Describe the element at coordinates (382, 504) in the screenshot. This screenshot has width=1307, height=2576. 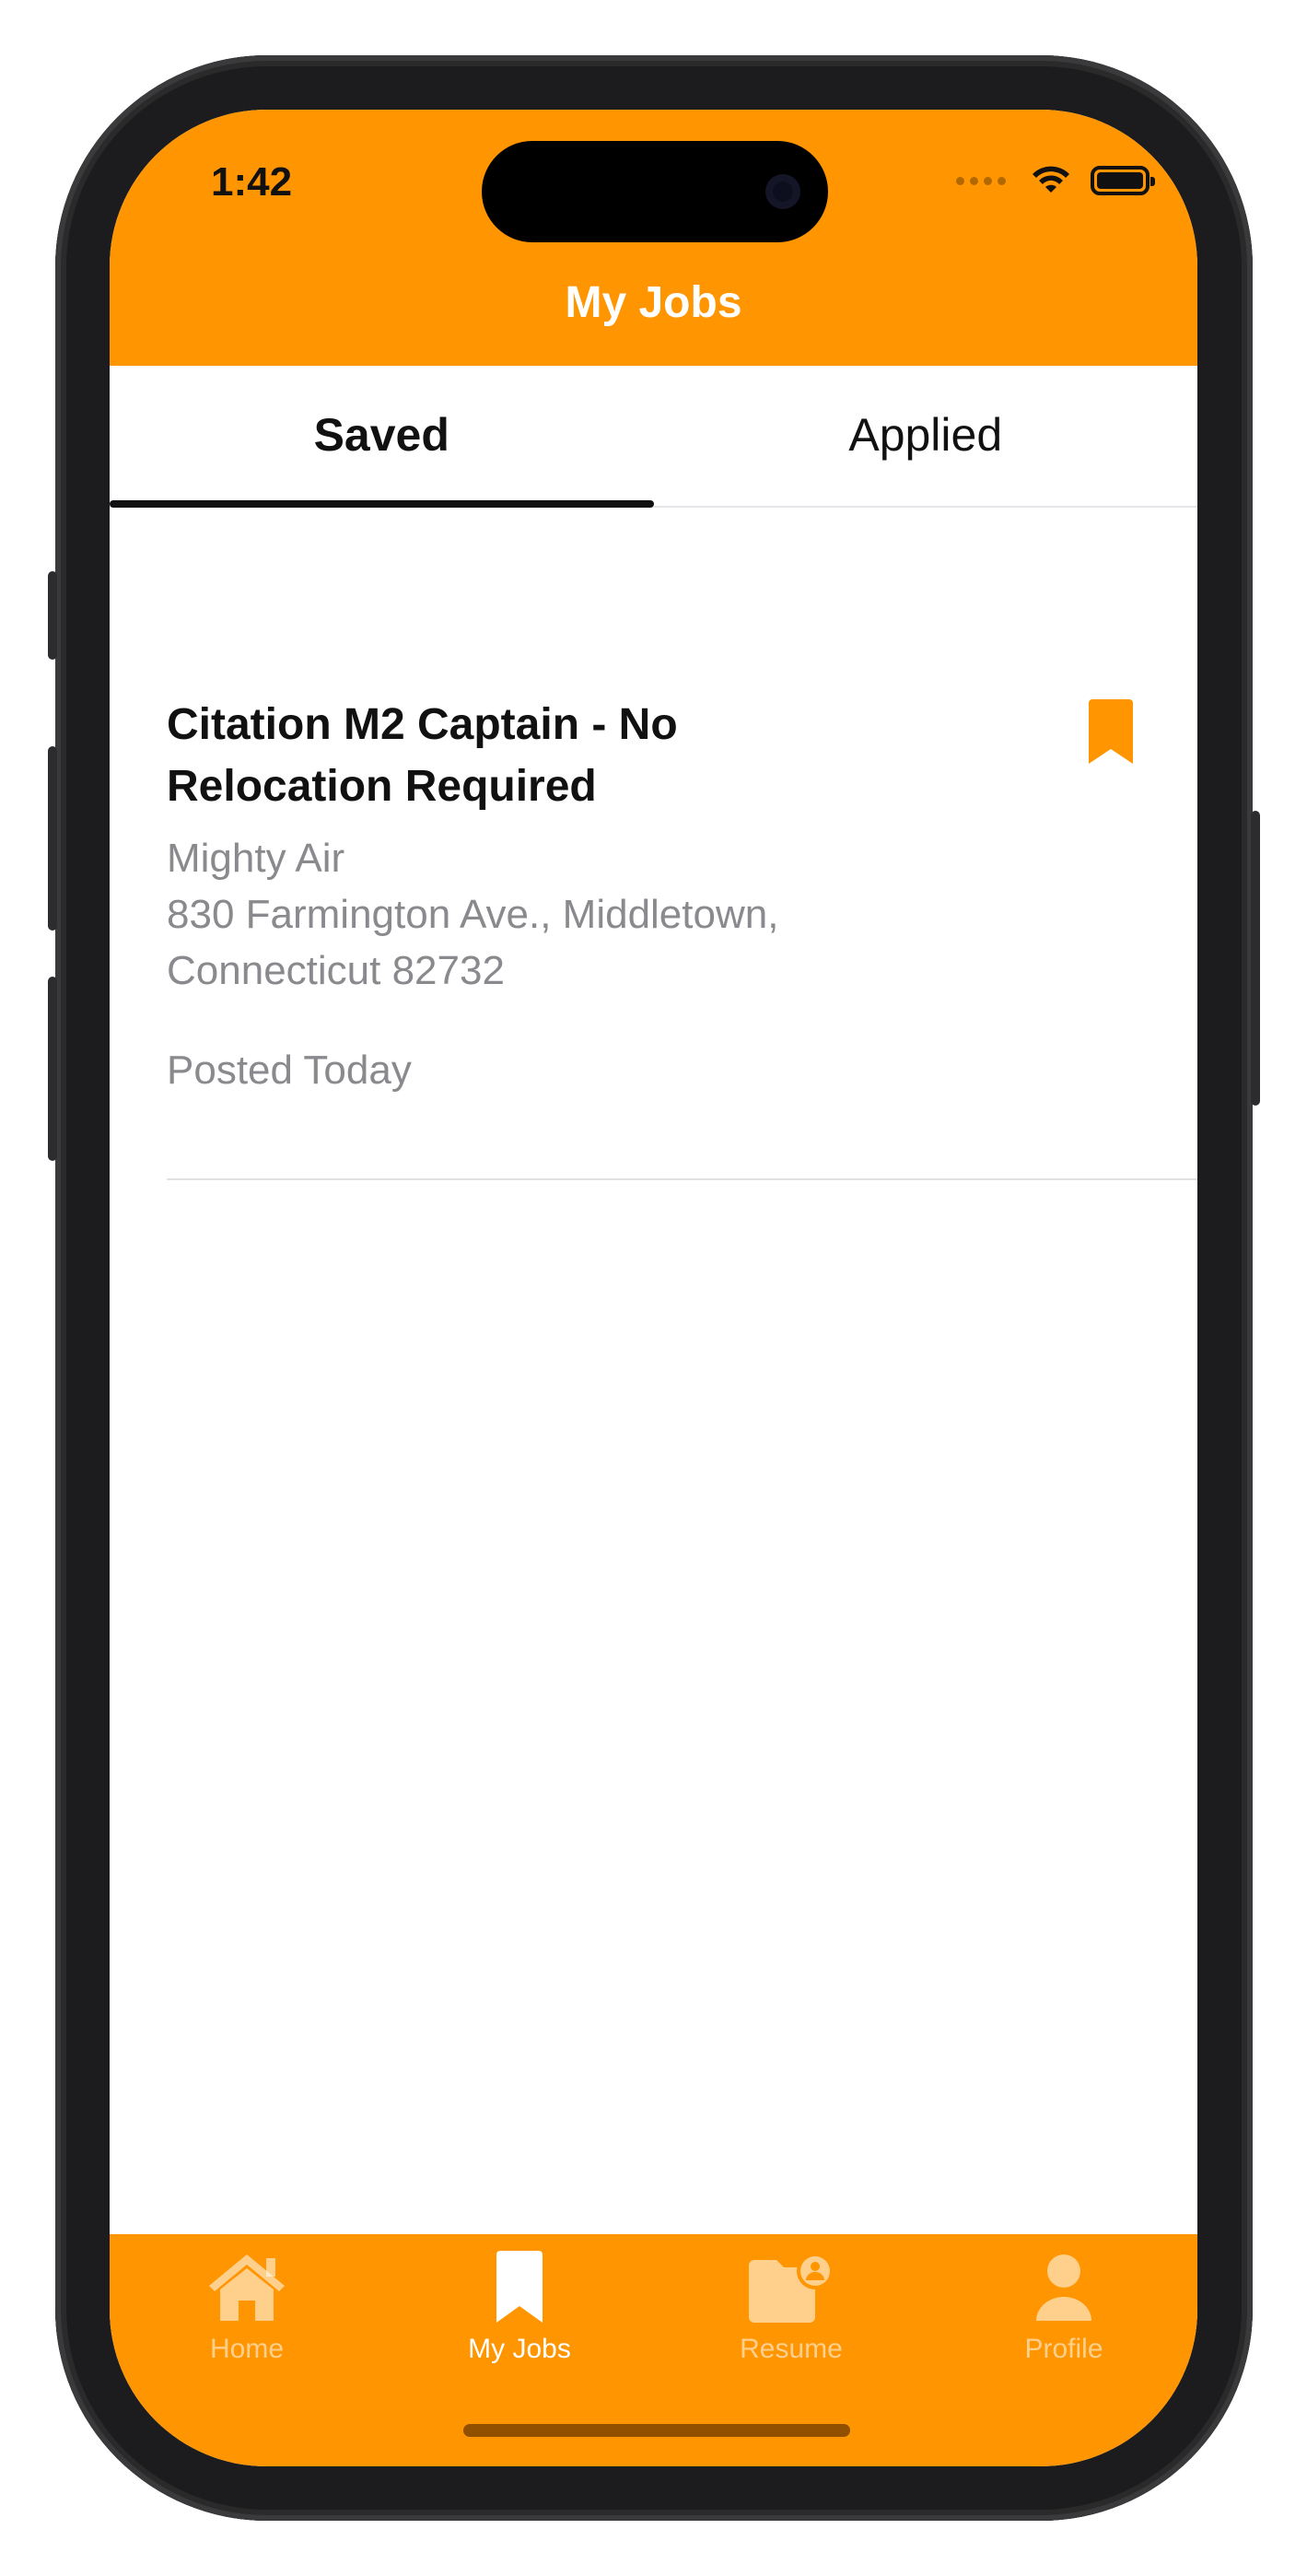
I see `active-tab-indicator` at that location.